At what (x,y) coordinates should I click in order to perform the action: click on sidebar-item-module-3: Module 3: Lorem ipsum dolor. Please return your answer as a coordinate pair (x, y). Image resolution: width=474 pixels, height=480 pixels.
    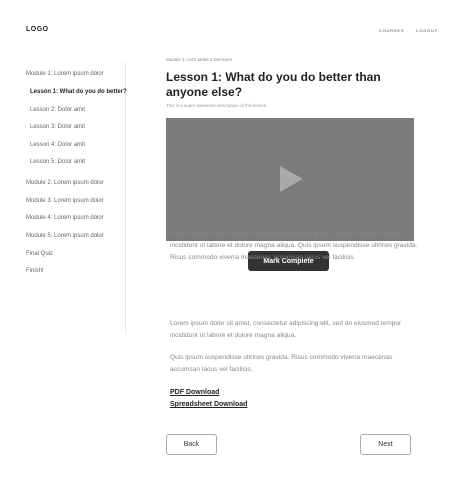
    Looking at the image, I should click on (65, 201).